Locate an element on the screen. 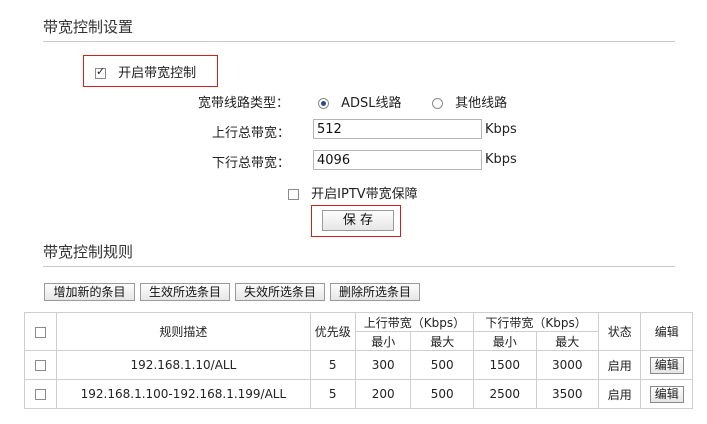 The height and width of the screenshot is (424, 707). upstream-label: 上行总带宽： is located at coordinates (251, 133).